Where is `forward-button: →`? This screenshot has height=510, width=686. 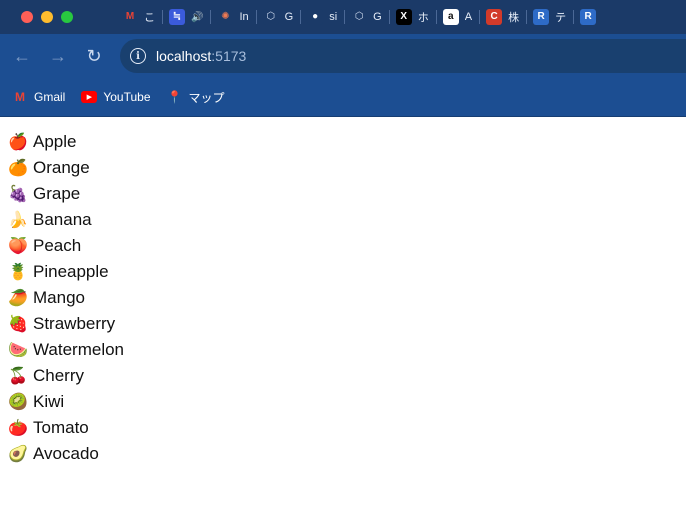
forward-button: → is located at coordinates (58, 56).